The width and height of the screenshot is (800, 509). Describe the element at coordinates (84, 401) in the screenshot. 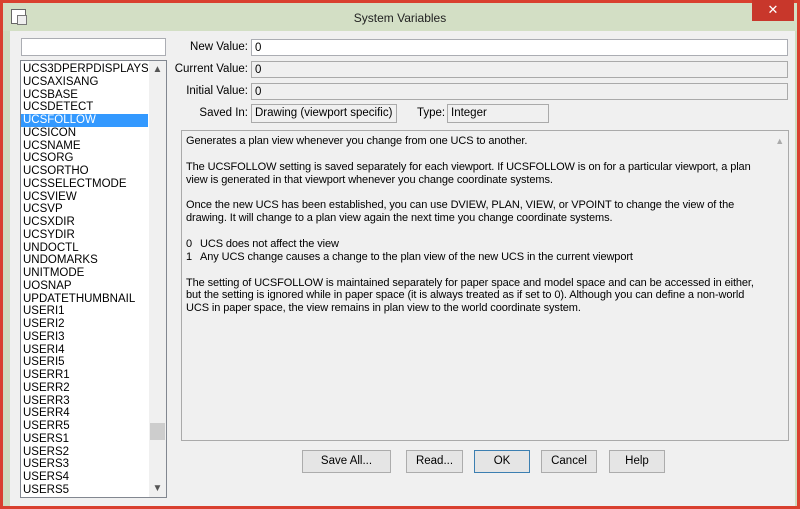

I see `list-item: USERR3` at that location.